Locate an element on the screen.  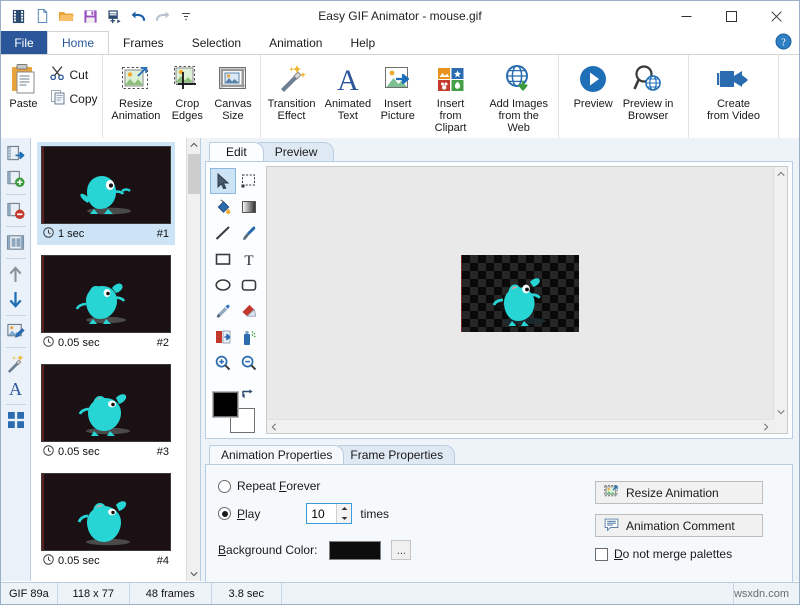
scroll-left-button is located at coordinates (274, 427).